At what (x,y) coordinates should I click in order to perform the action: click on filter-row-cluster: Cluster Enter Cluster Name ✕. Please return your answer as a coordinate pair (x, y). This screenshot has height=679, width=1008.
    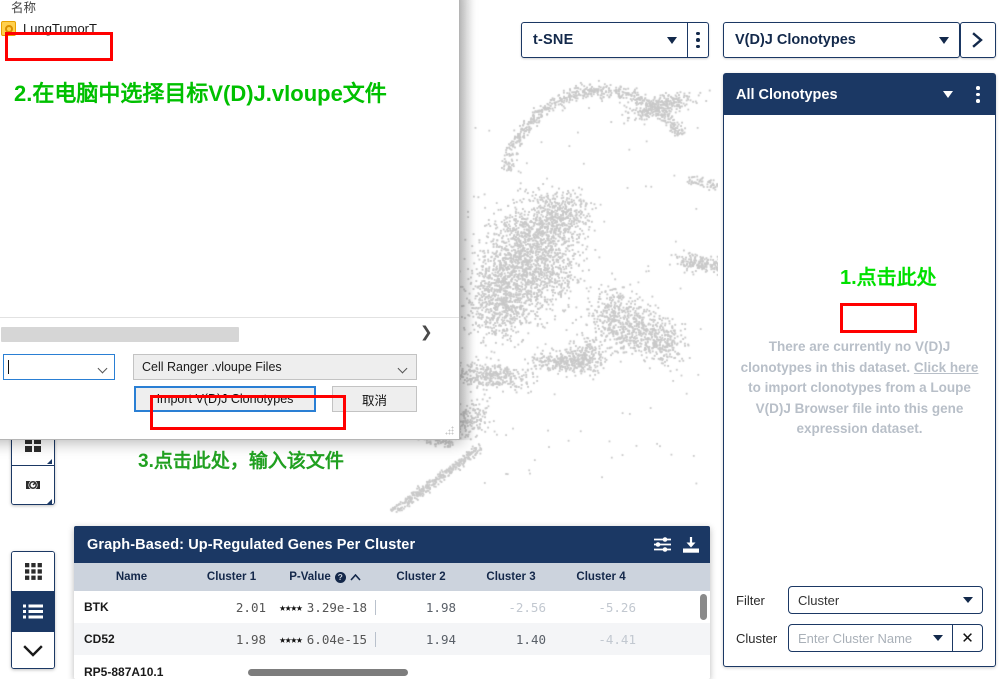
    Looking at the image, I should click on (859, 638).